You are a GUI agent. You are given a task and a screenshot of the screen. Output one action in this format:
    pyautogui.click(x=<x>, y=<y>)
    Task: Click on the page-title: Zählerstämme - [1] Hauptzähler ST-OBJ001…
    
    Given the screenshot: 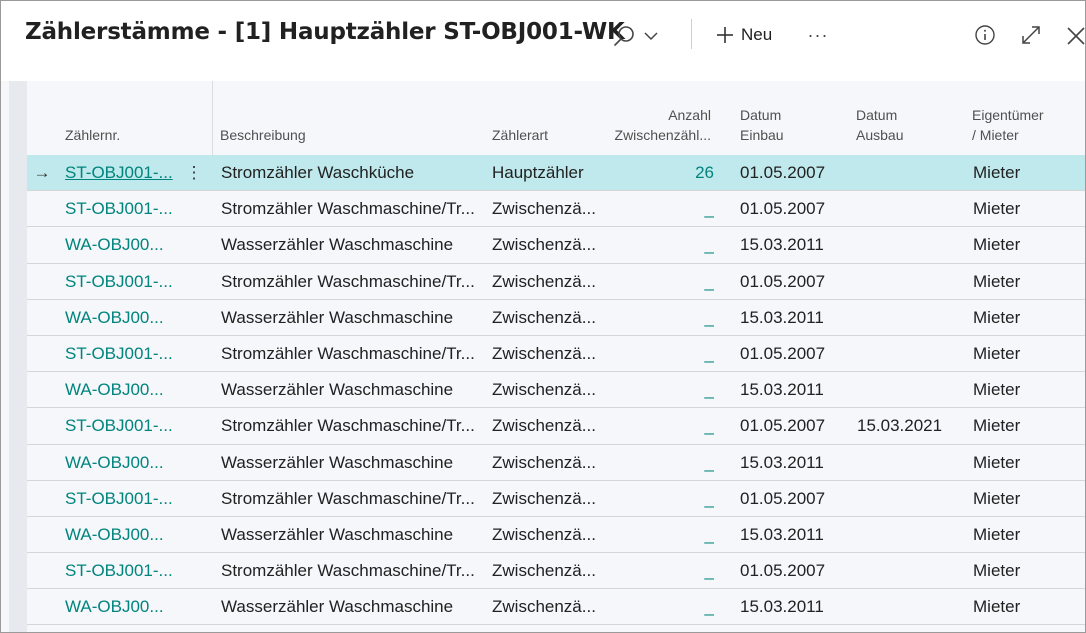 What is the action you would take?
    pyautogui.click(x=325, y=32)
    